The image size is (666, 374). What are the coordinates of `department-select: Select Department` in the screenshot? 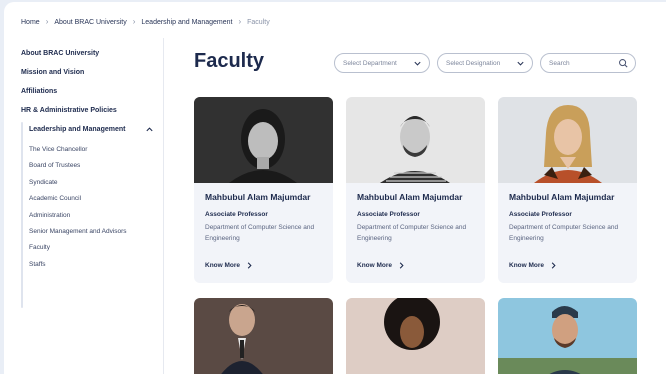 It's located at (382, 63).